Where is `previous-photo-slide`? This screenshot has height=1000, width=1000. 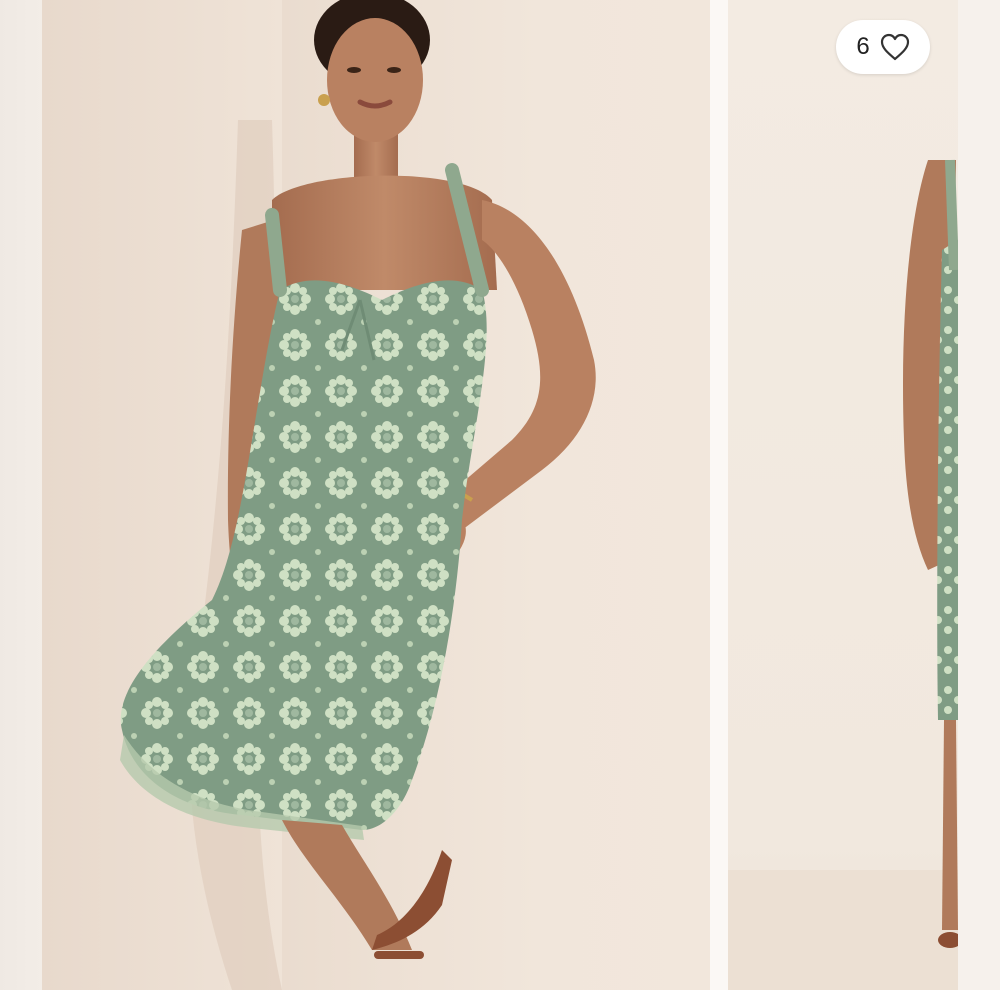 previous-photo-slide is located at coordinates (21, 495).